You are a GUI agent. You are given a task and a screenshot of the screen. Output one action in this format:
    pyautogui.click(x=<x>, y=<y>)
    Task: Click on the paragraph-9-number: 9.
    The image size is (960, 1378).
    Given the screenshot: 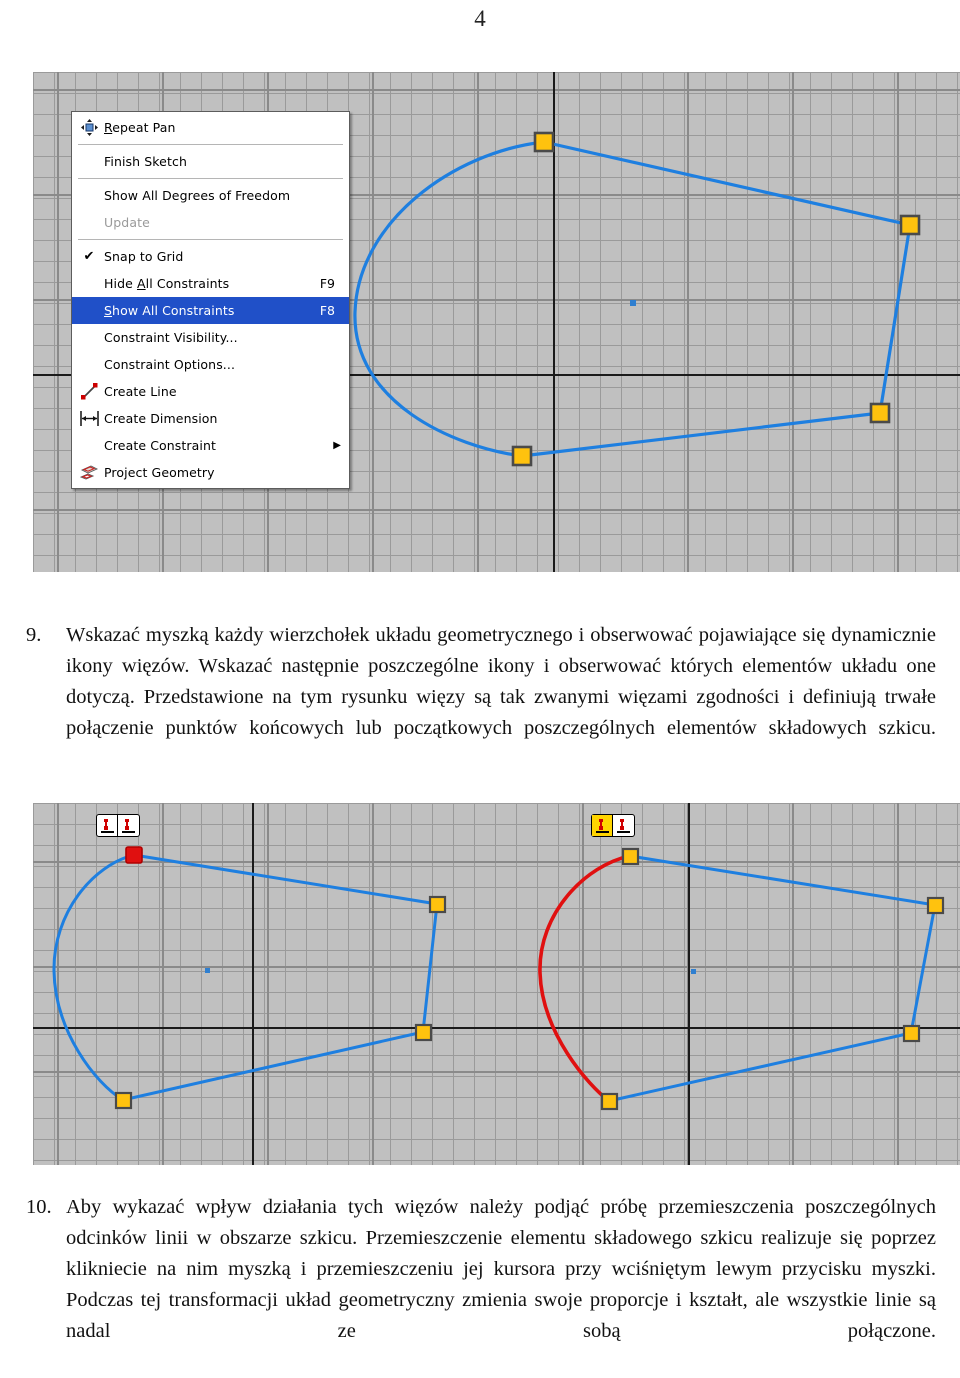 What is the action you would take?
    pyautogui.click(x=34, y=635)
    